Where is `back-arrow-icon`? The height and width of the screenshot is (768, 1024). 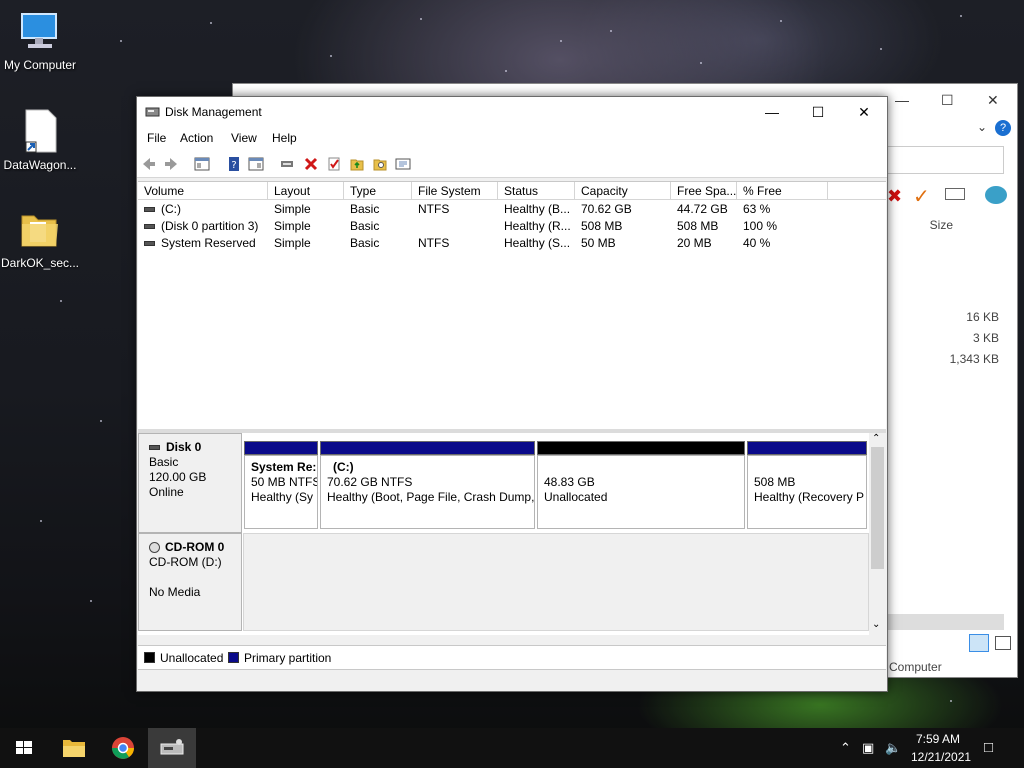
back-arrow-icon is located at coordinates (149, 164).